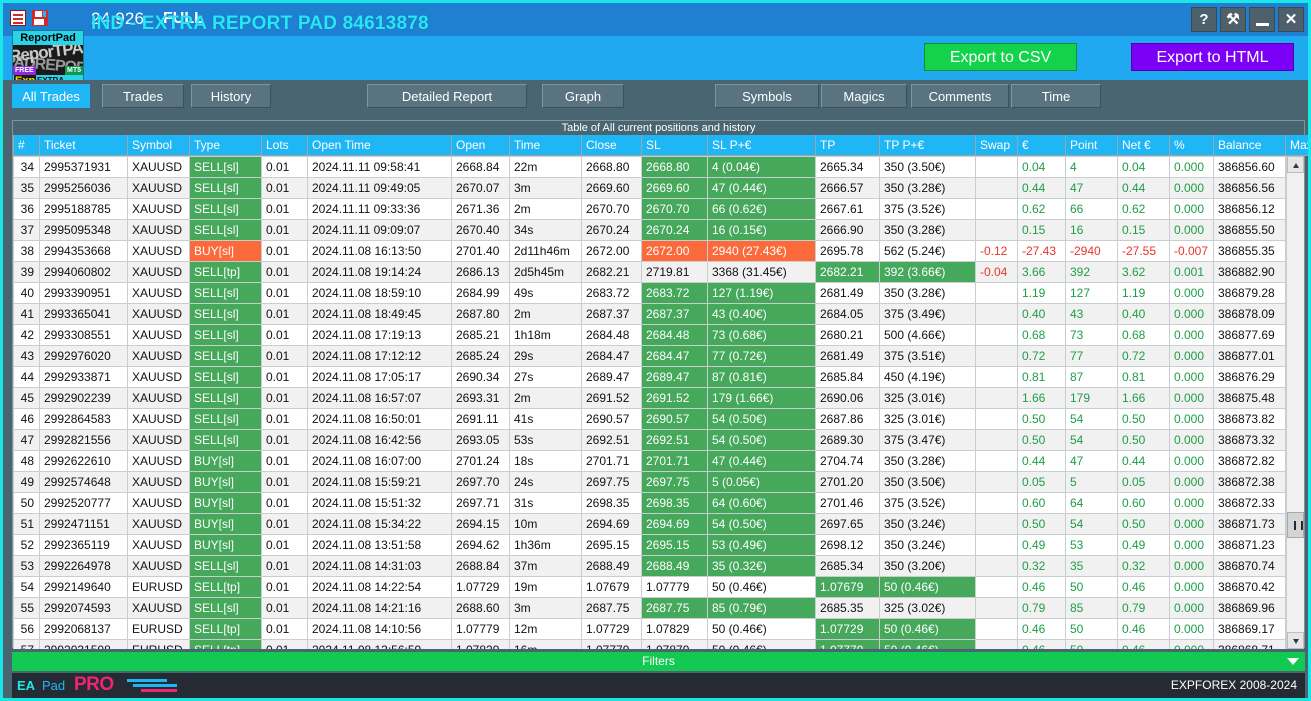  I want to click on help-button: ?, so click(1204, 19).